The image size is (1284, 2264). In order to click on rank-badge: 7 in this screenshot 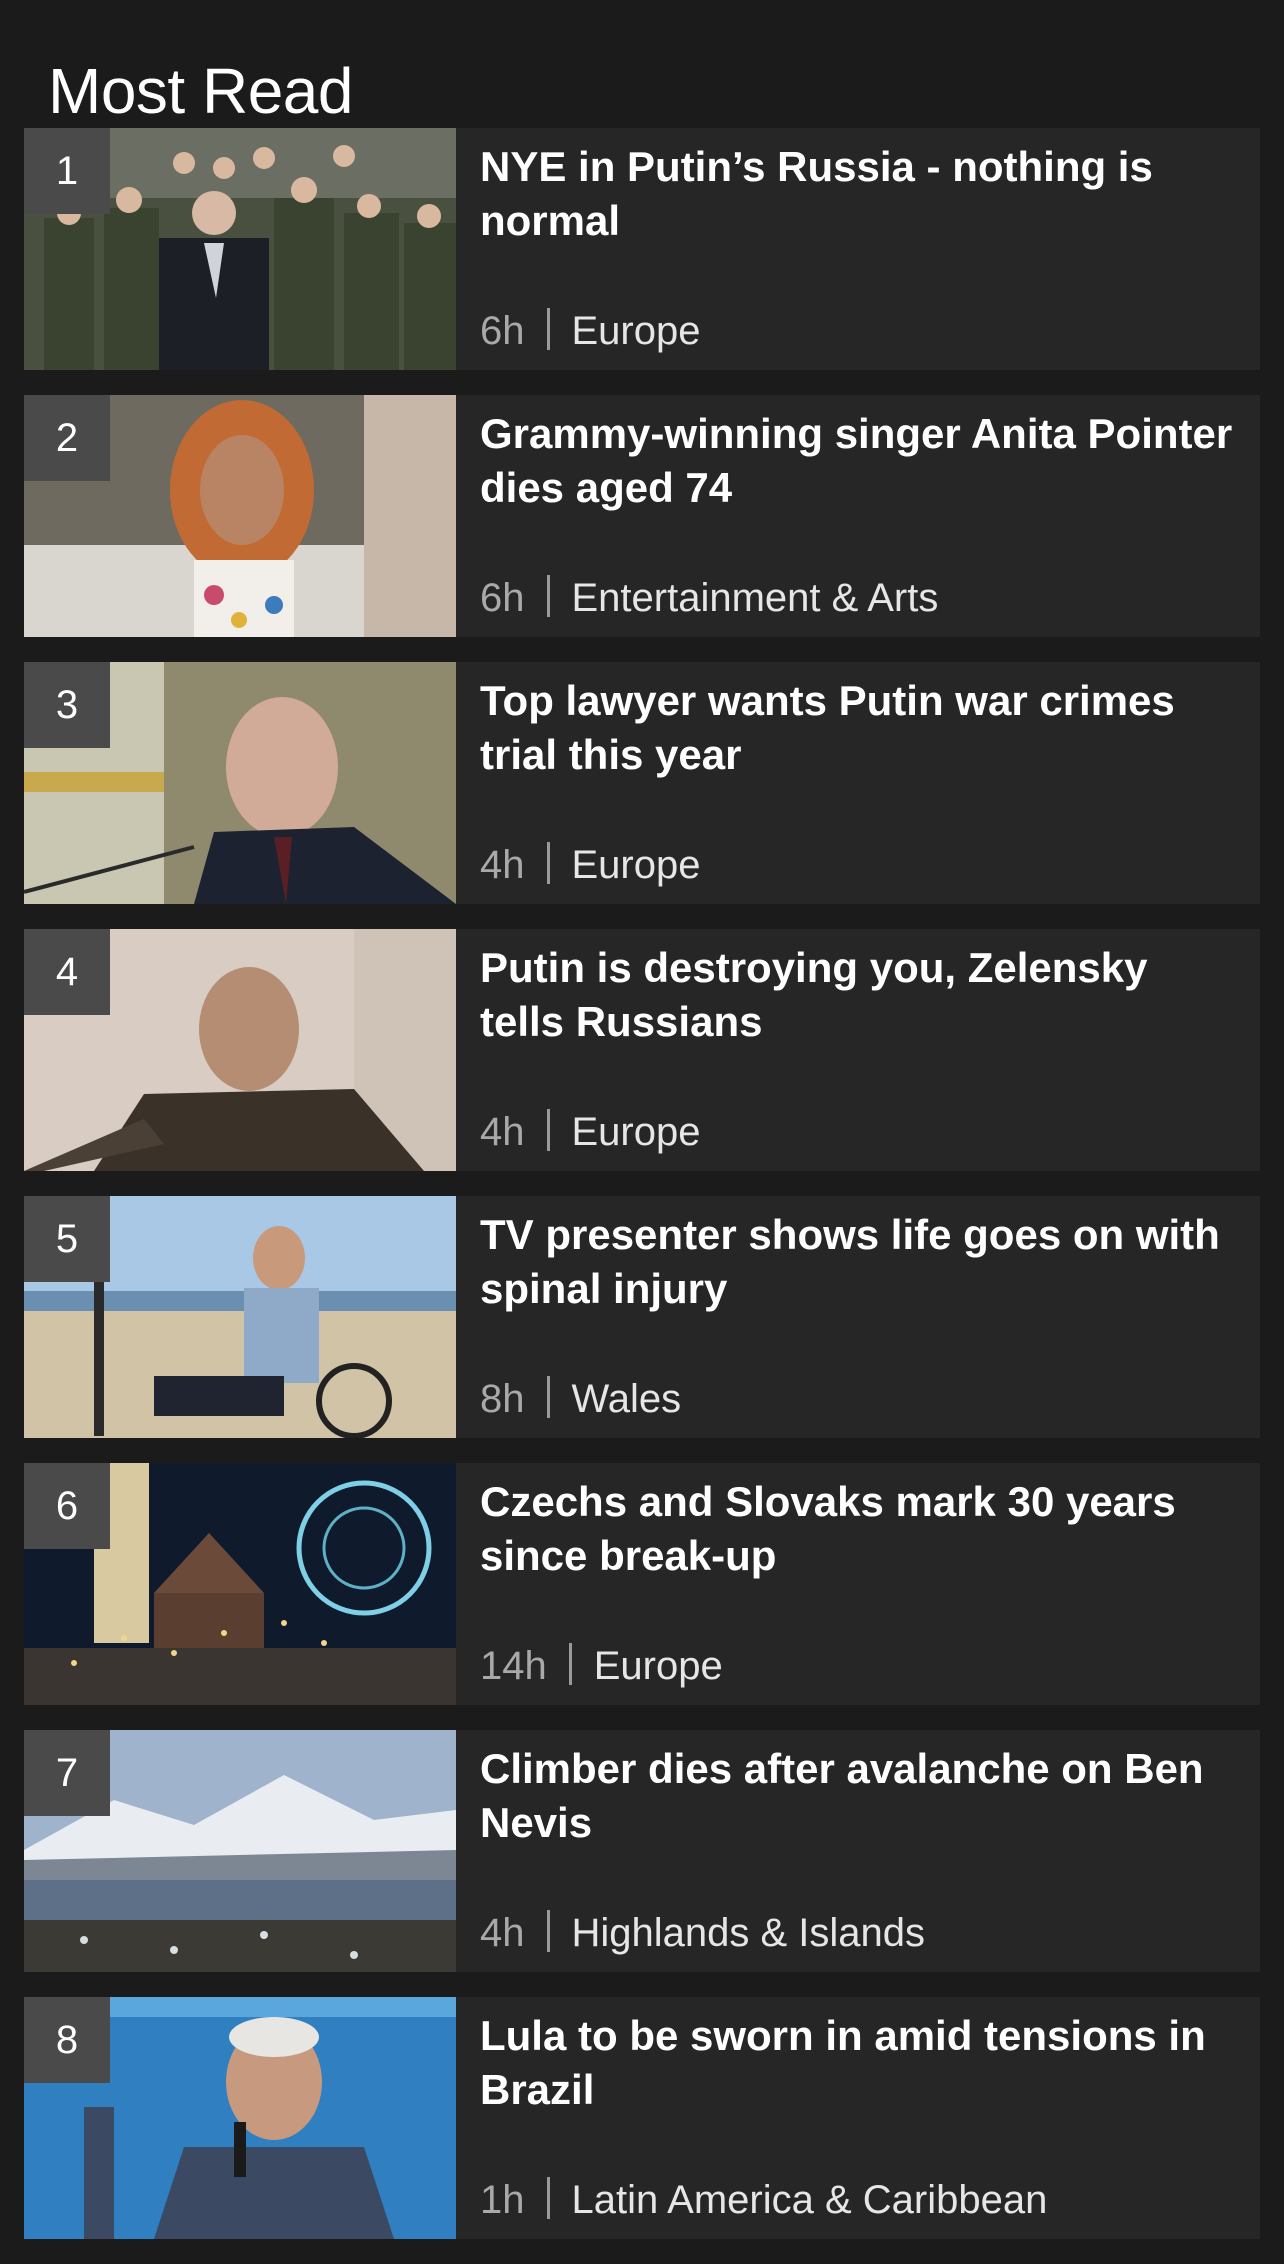, I will do `click(67, 1773)`.